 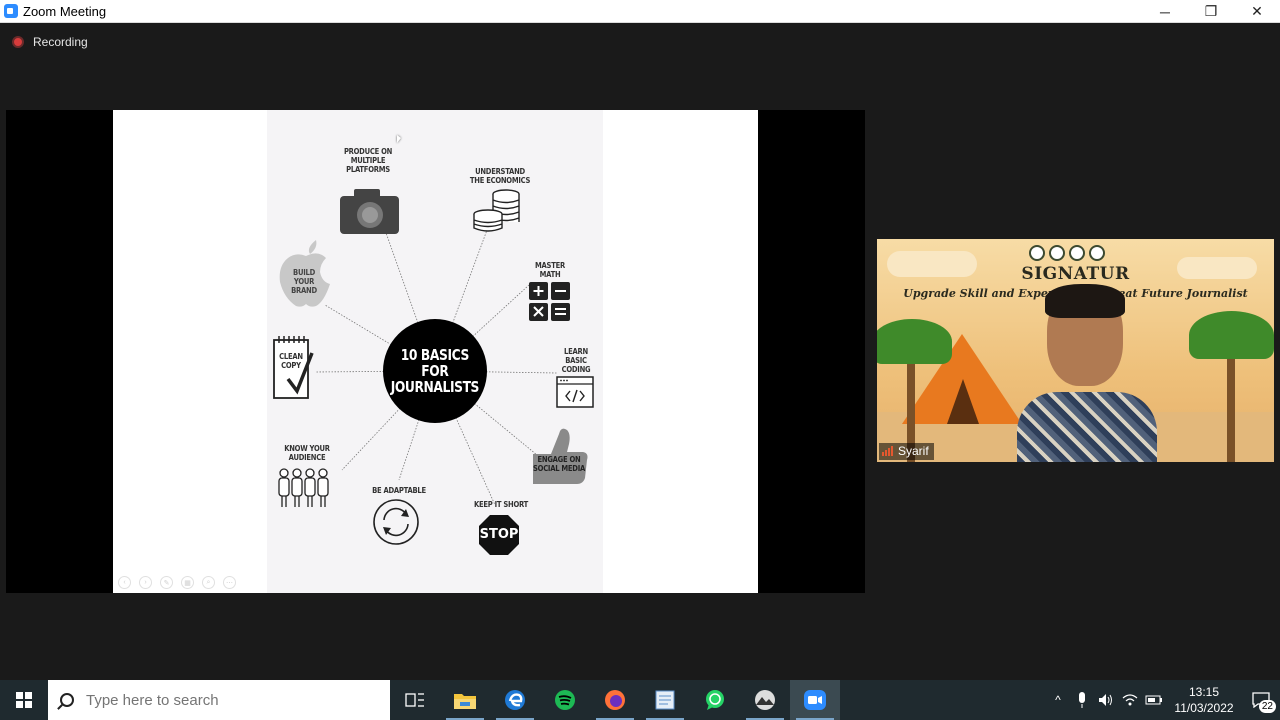 What do you see at coordinates (887, 451) in the screenshot?
I see `connection-signal-icon` at bounding box center [887, 451].